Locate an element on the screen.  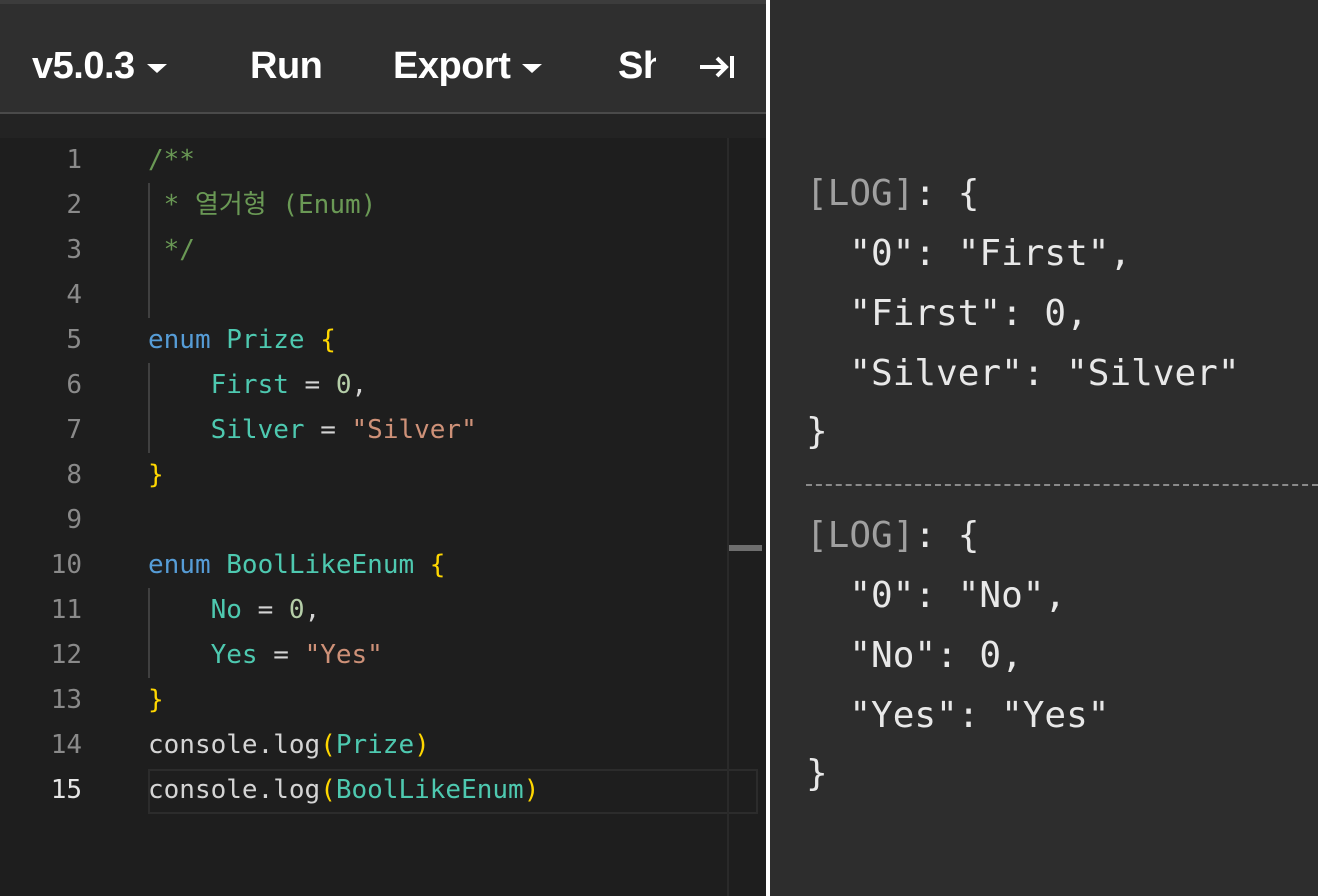
run-button: Run is located at coordinates (286, 66).